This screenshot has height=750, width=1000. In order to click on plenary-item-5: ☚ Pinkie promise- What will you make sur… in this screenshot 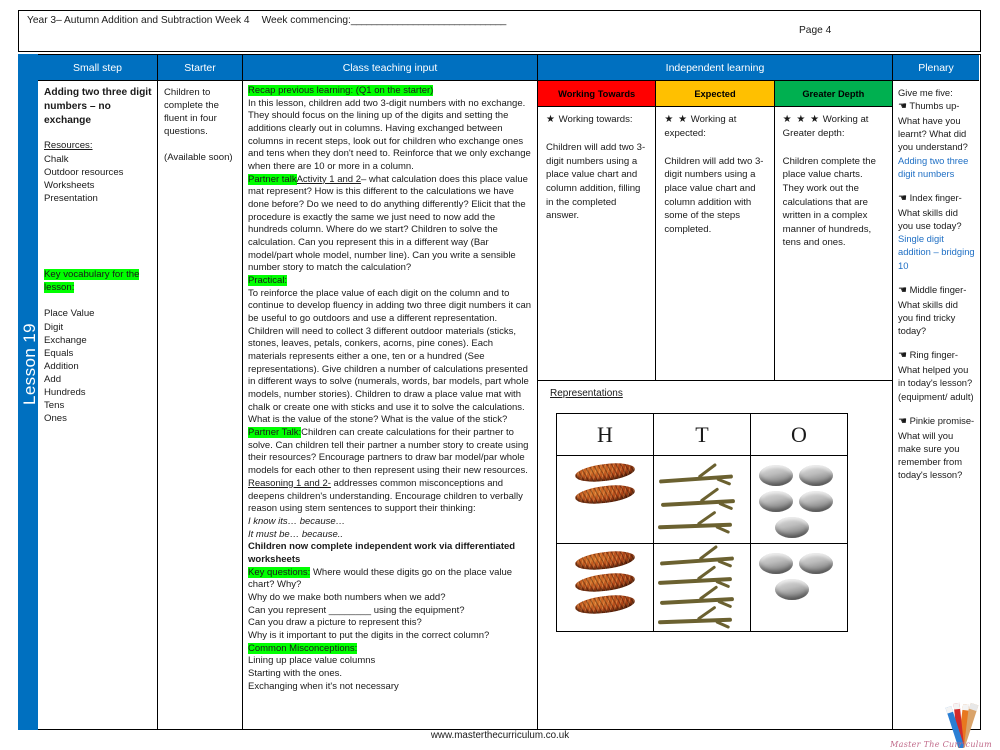, I will do `click(936, 448)`.